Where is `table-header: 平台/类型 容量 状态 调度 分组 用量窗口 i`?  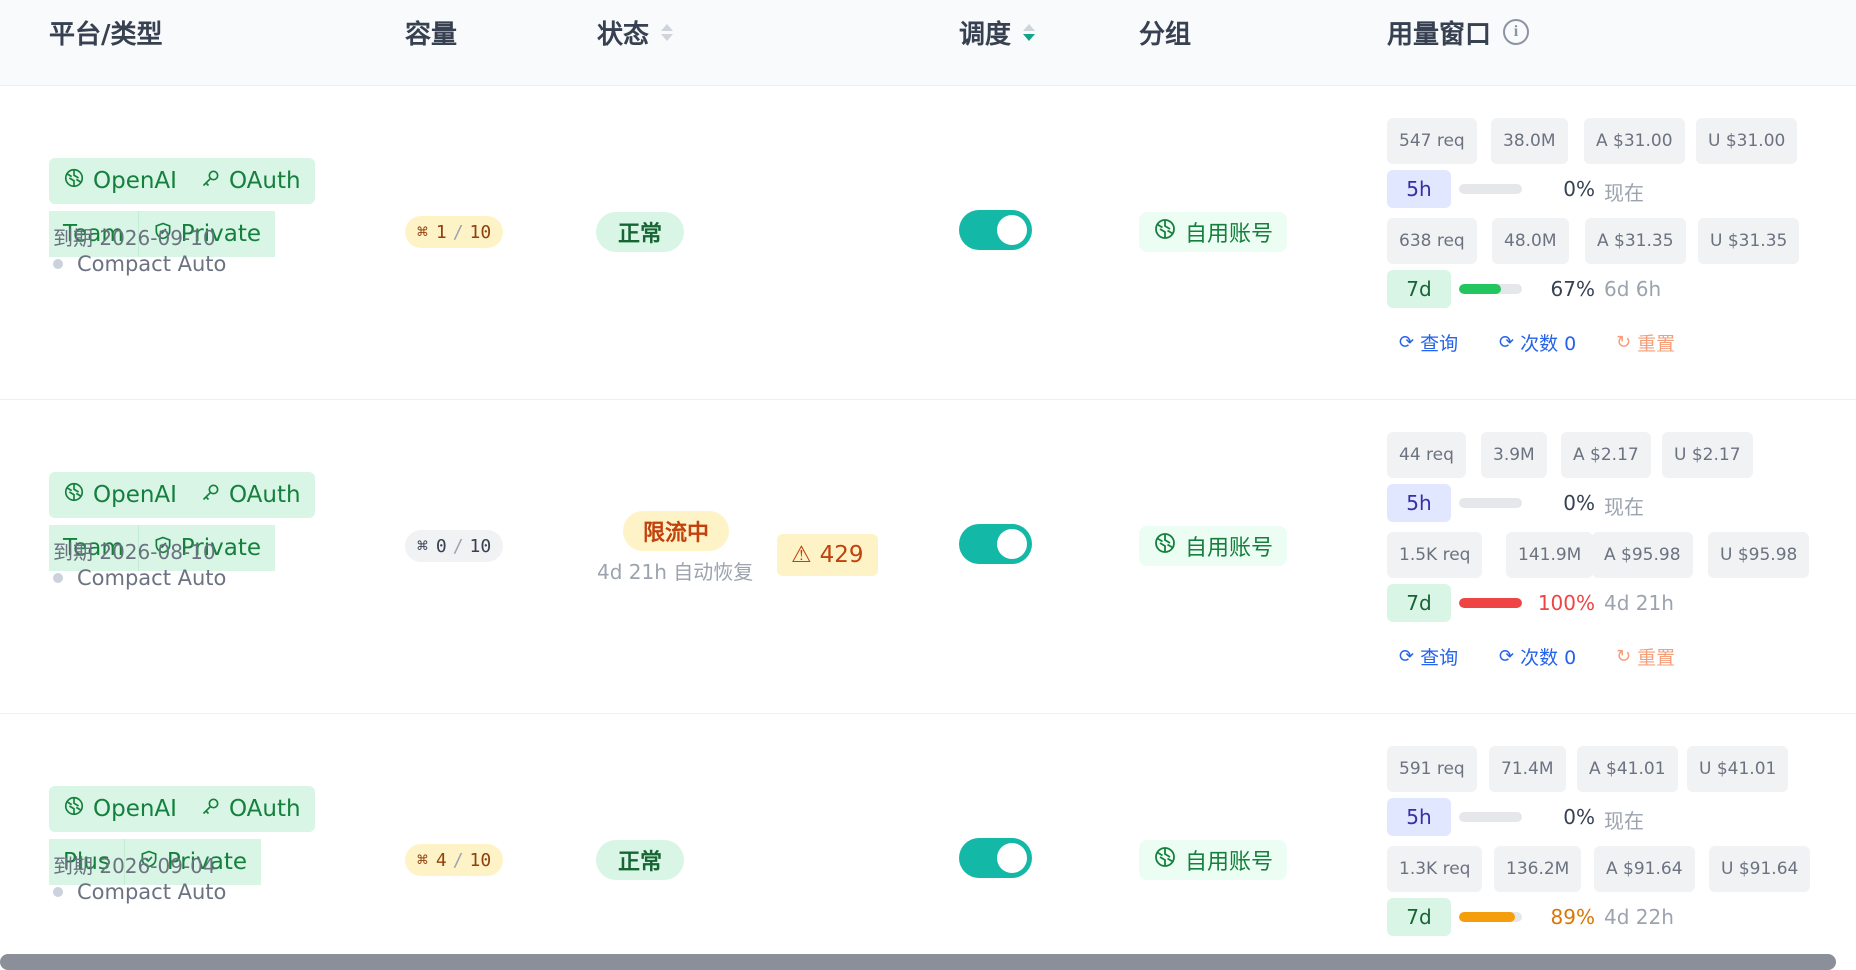 table-header: 平台/类型 容量 状态 调度 分组 用量窗口 i is located at coordinates (928, 43).